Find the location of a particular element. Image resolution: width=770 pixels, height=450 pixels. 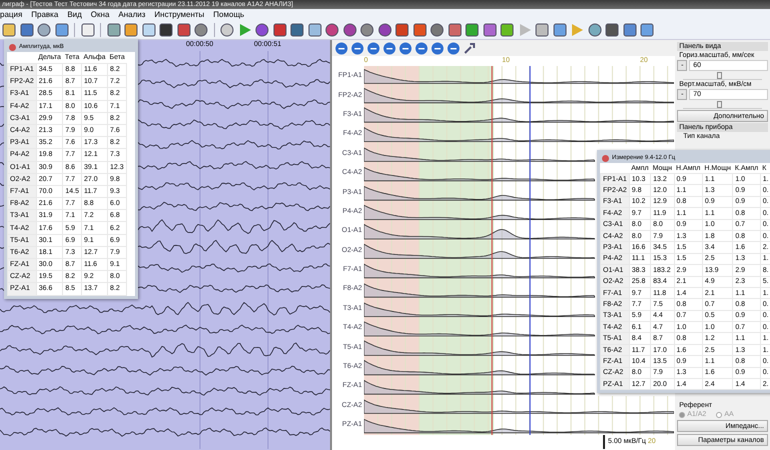

menu-item: Правка is located at coordinates (44, 15).